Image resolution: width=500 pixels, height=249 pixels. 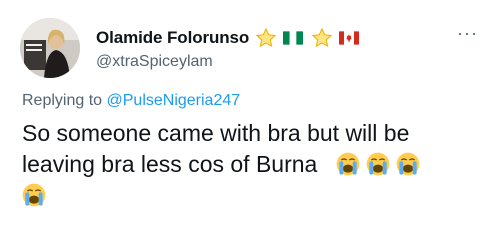 I want to click on avatar, so click(x=50, y=48).